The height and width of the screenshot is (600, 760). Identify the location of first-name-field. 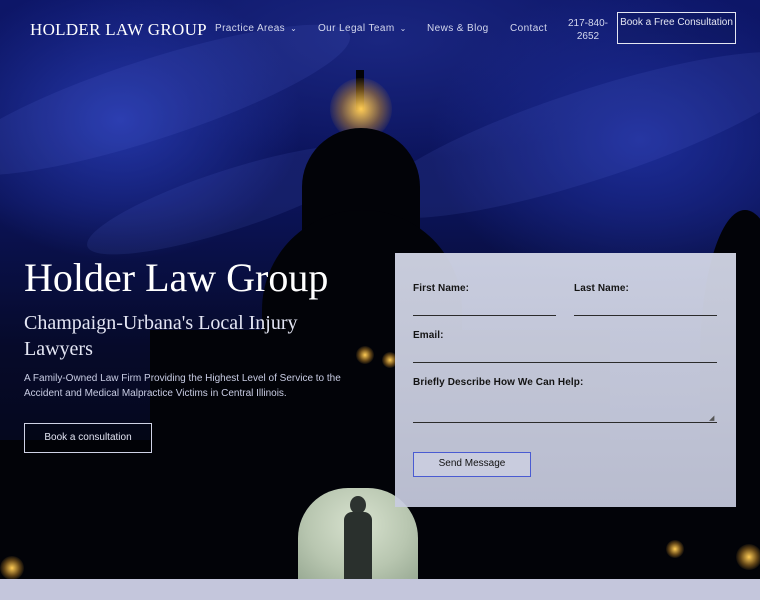
(484, 306).